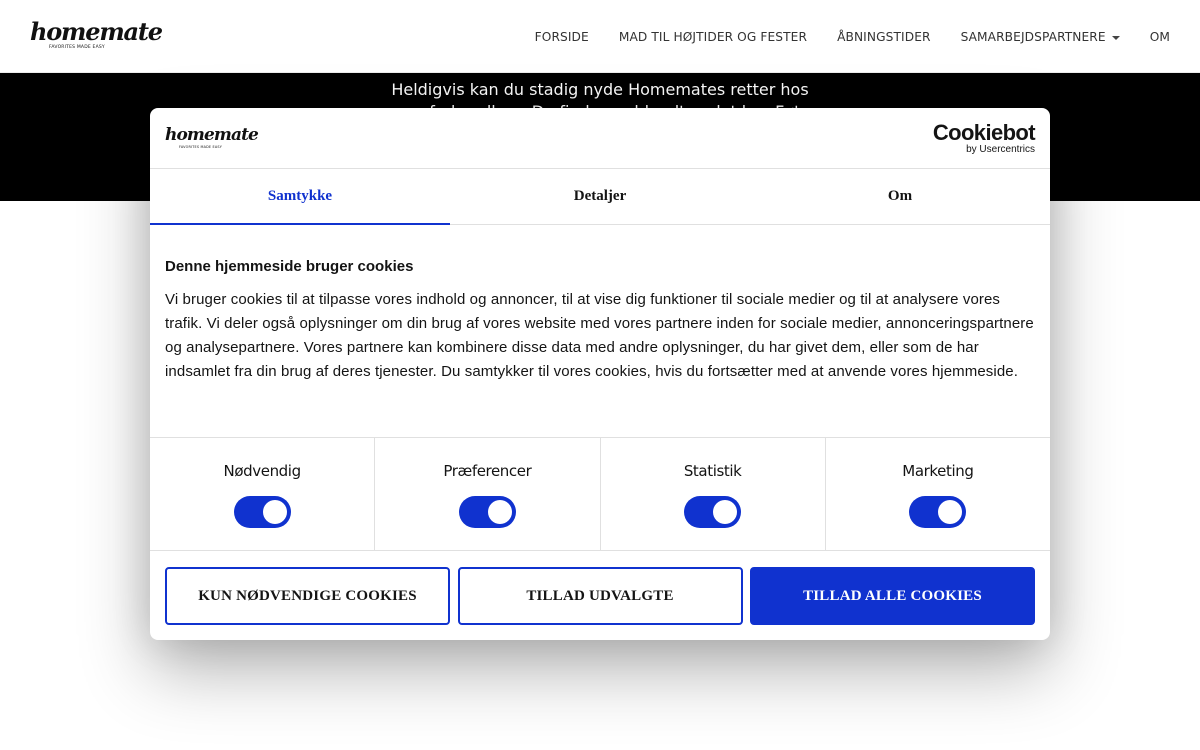  I want to click on toggle-nodvendig, so click(262, 512).